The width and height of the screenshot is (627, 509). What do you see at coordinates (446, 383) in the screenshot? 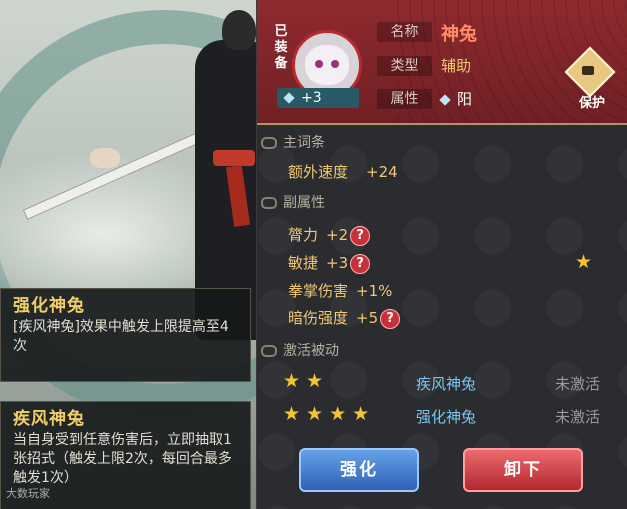
I see `passive-name: 疾风神兔` at bounding box center [446, 383].